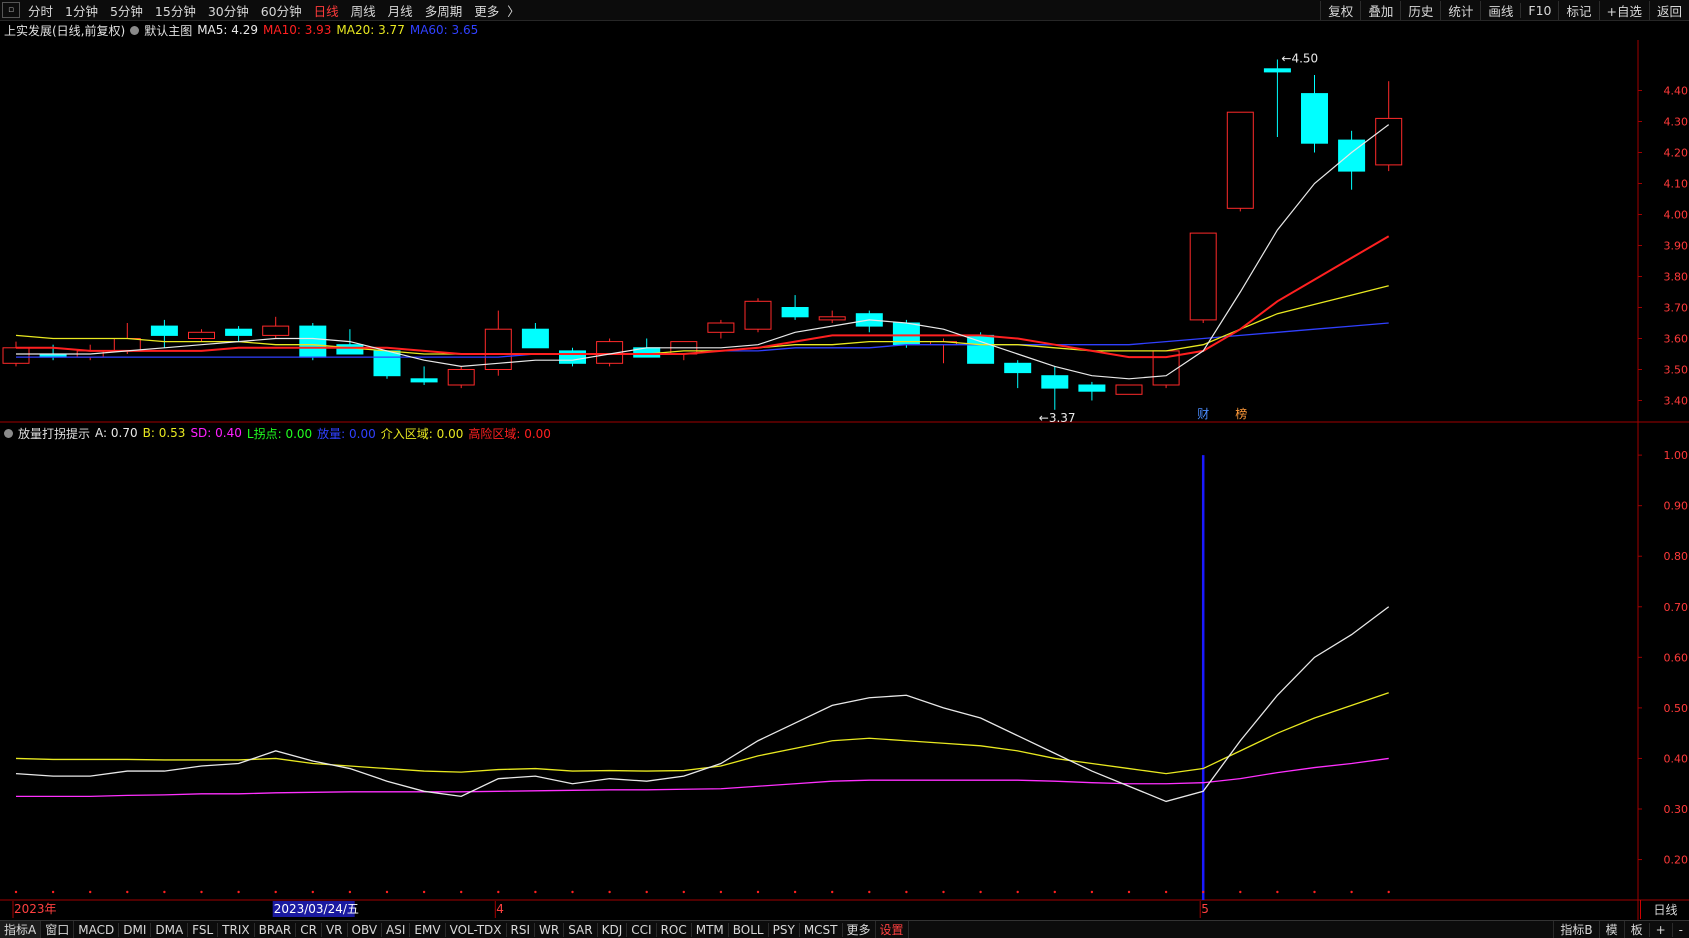  What do you see at coordinates (365, 929) in the screenshot?
I see `indicator-tab-10: OBV` at bounding box center [365, 929].